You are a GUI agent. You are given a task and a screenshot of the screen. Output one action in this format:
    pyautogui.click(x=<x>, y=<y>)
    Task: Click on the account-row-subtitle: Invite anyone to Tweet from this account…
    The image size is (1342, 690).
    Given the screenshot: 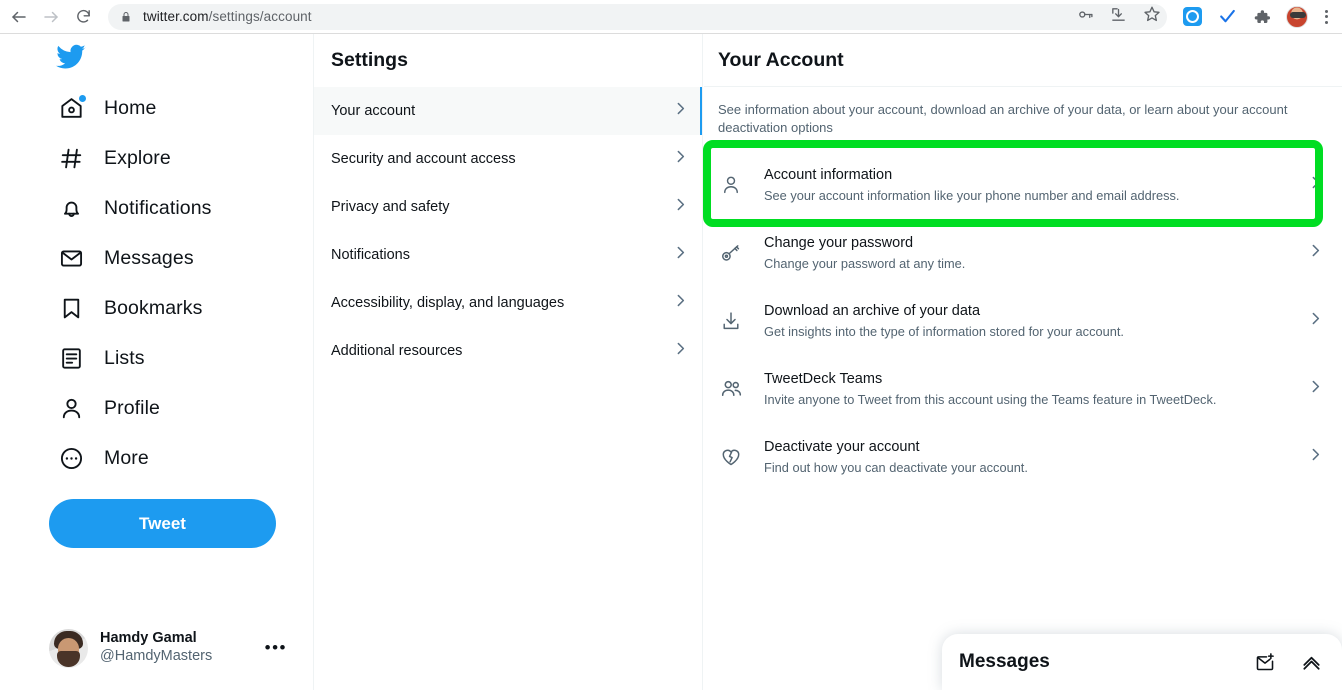 What is the action you would take?
    pyautogui.click(x=990, y=399)
    